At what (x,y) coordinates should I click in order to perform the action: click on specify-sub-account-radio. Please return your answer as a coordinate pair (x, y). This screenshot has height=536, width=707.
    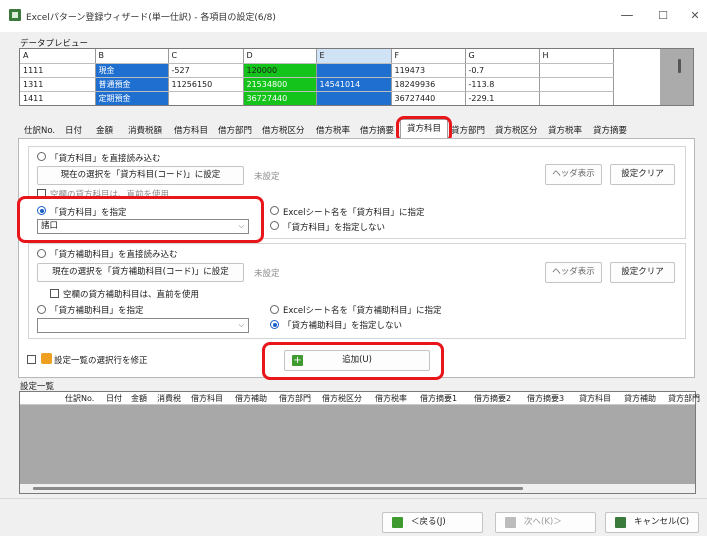
    Looking at the image, I should click on (41, 309).